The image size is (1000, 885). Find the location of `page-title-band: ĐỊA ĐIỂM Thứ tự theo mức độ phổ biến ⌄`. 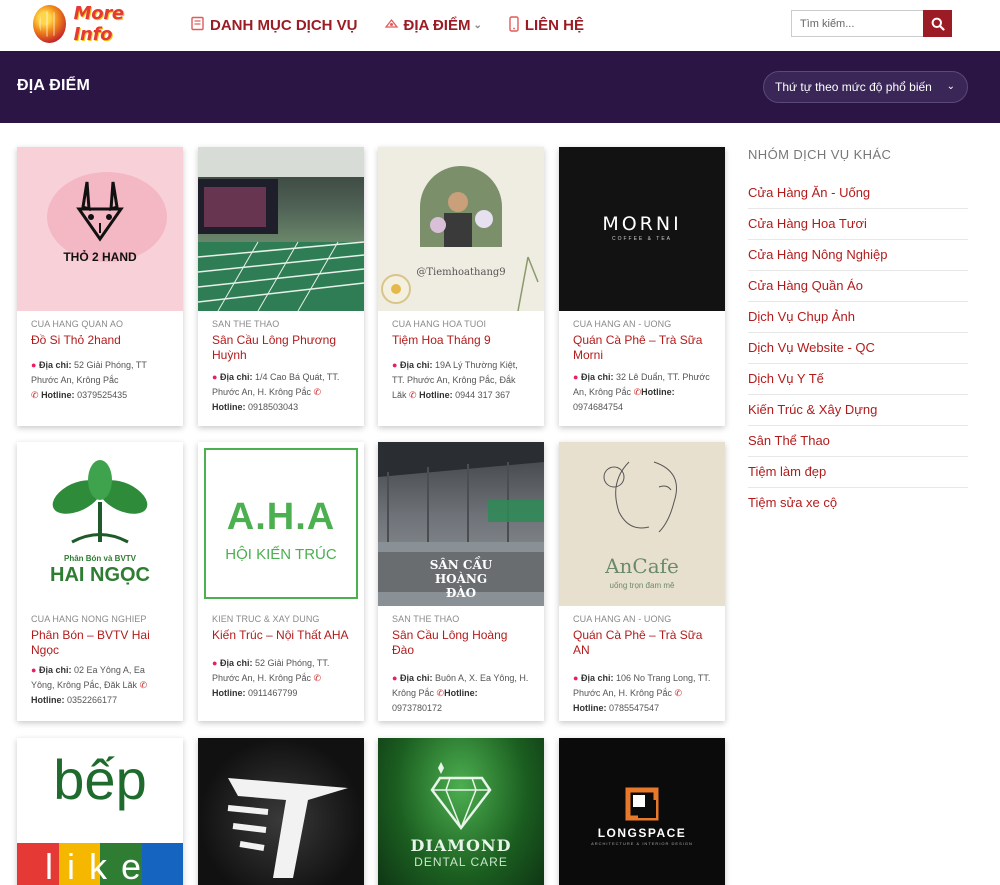

page-title-band: ĐỊA ĐIỂM Thứ tự theo mức độ phổ biến ⌄ is located at coordinates (500, 87).